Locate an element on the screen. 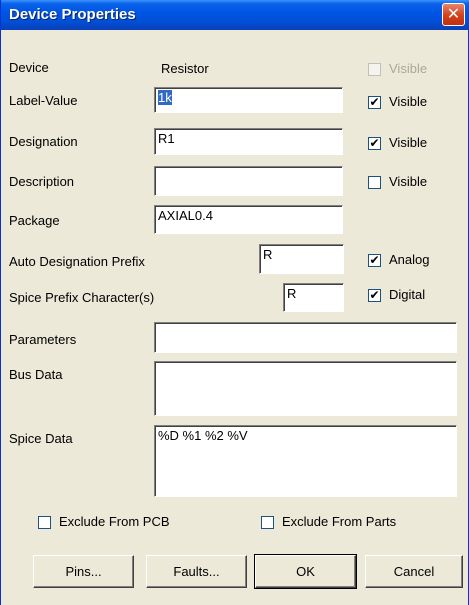 The width and height of the screenshot is (469, 605). designation-input: R1 is located at coordinates (248, 141).